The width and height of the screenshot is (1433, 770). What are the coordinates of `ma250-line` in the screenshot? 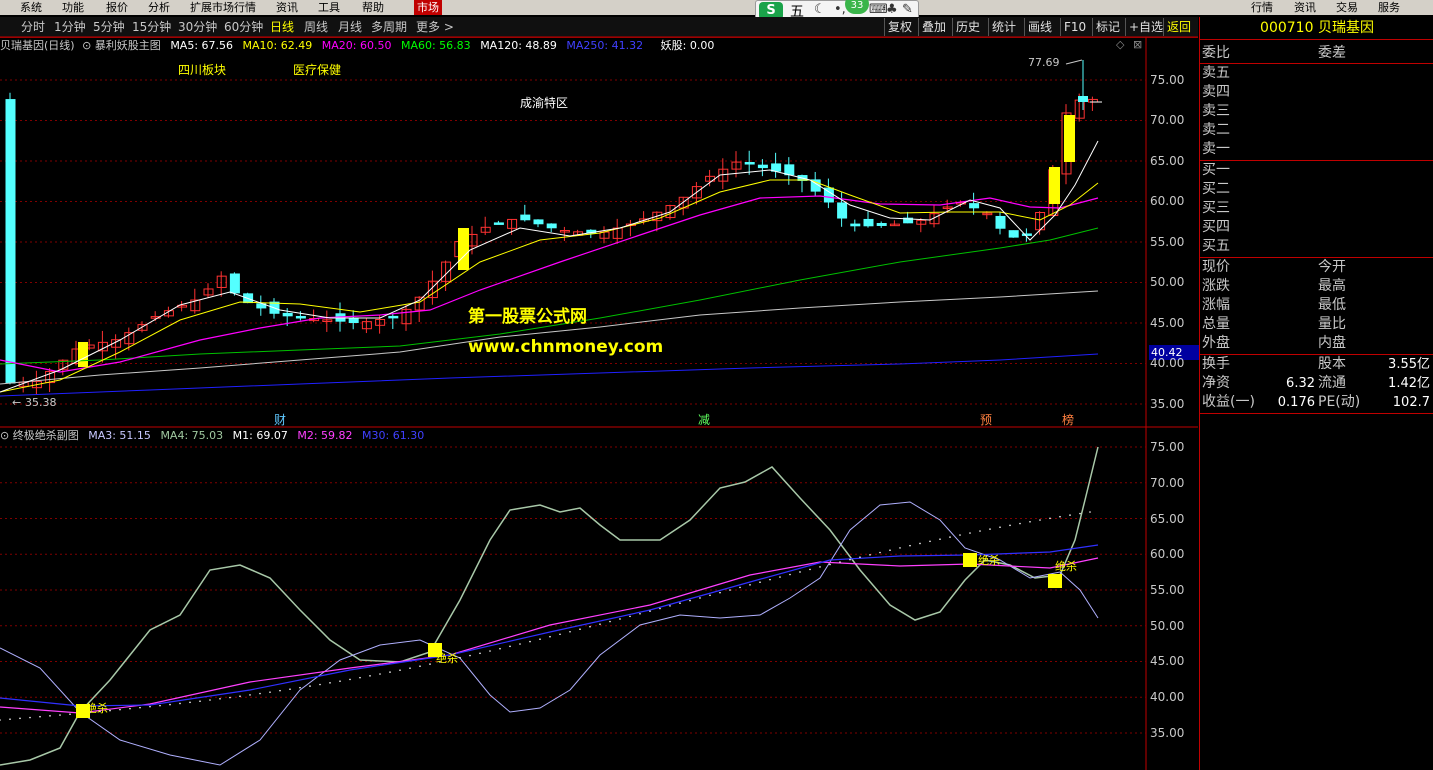 It's located at (549, 375).